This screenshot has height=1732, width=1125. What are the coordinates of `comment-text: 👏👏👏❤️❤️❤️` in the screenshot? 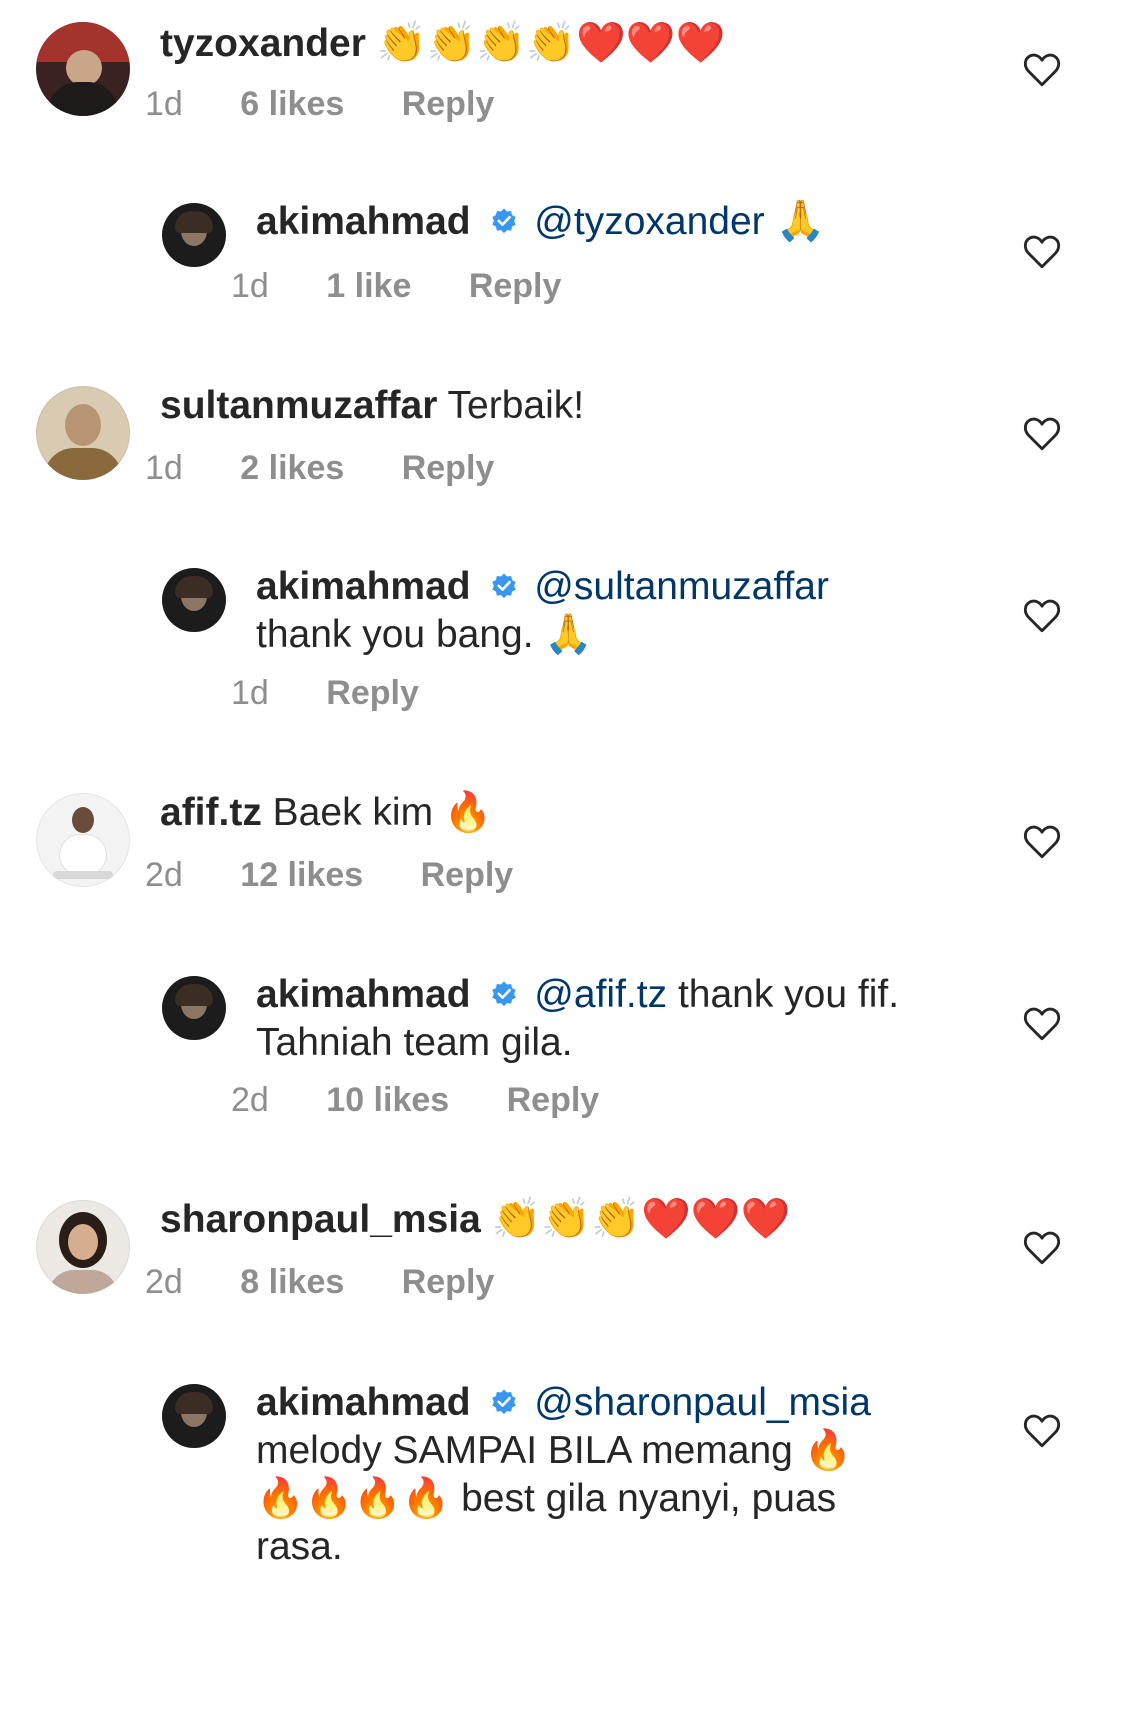 It's located at (641, 1219).